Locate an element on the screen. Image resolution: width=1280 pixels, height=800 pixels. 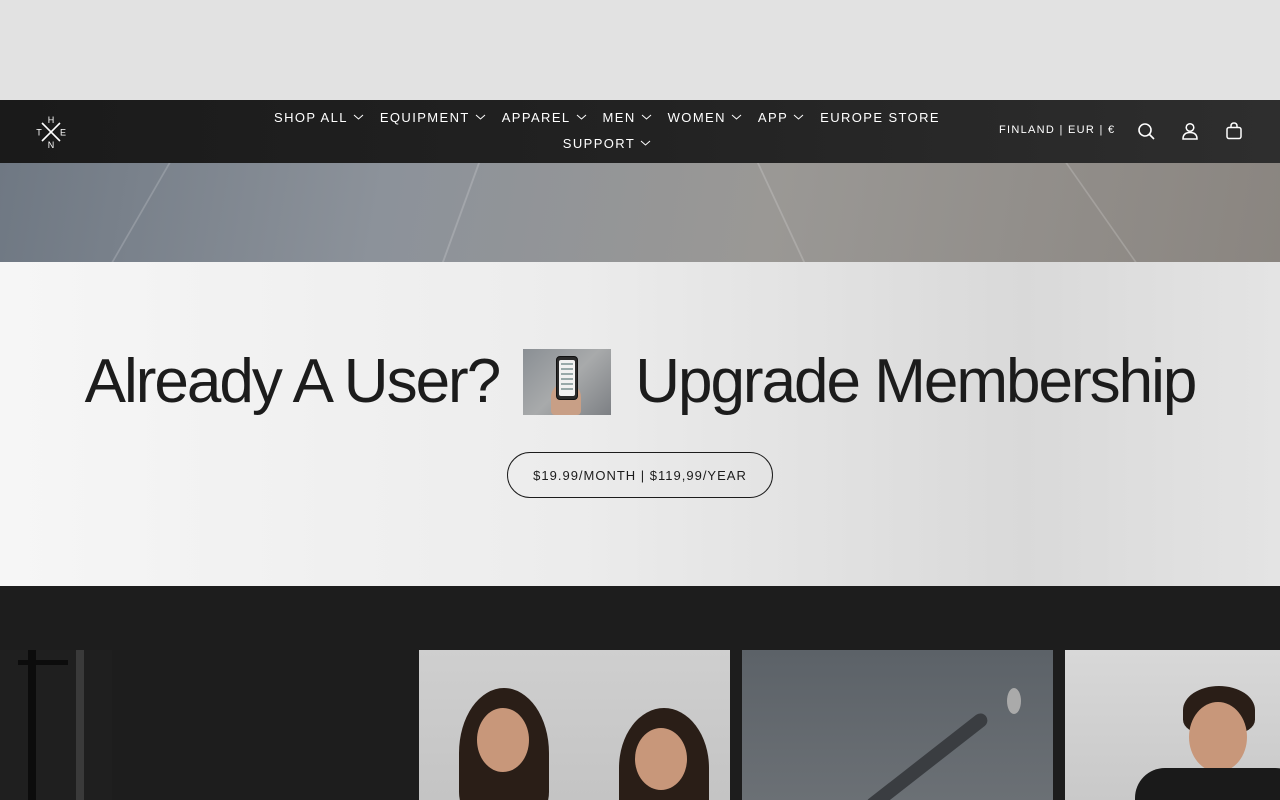
women-apparel-card is located at coordinates (574, 725).